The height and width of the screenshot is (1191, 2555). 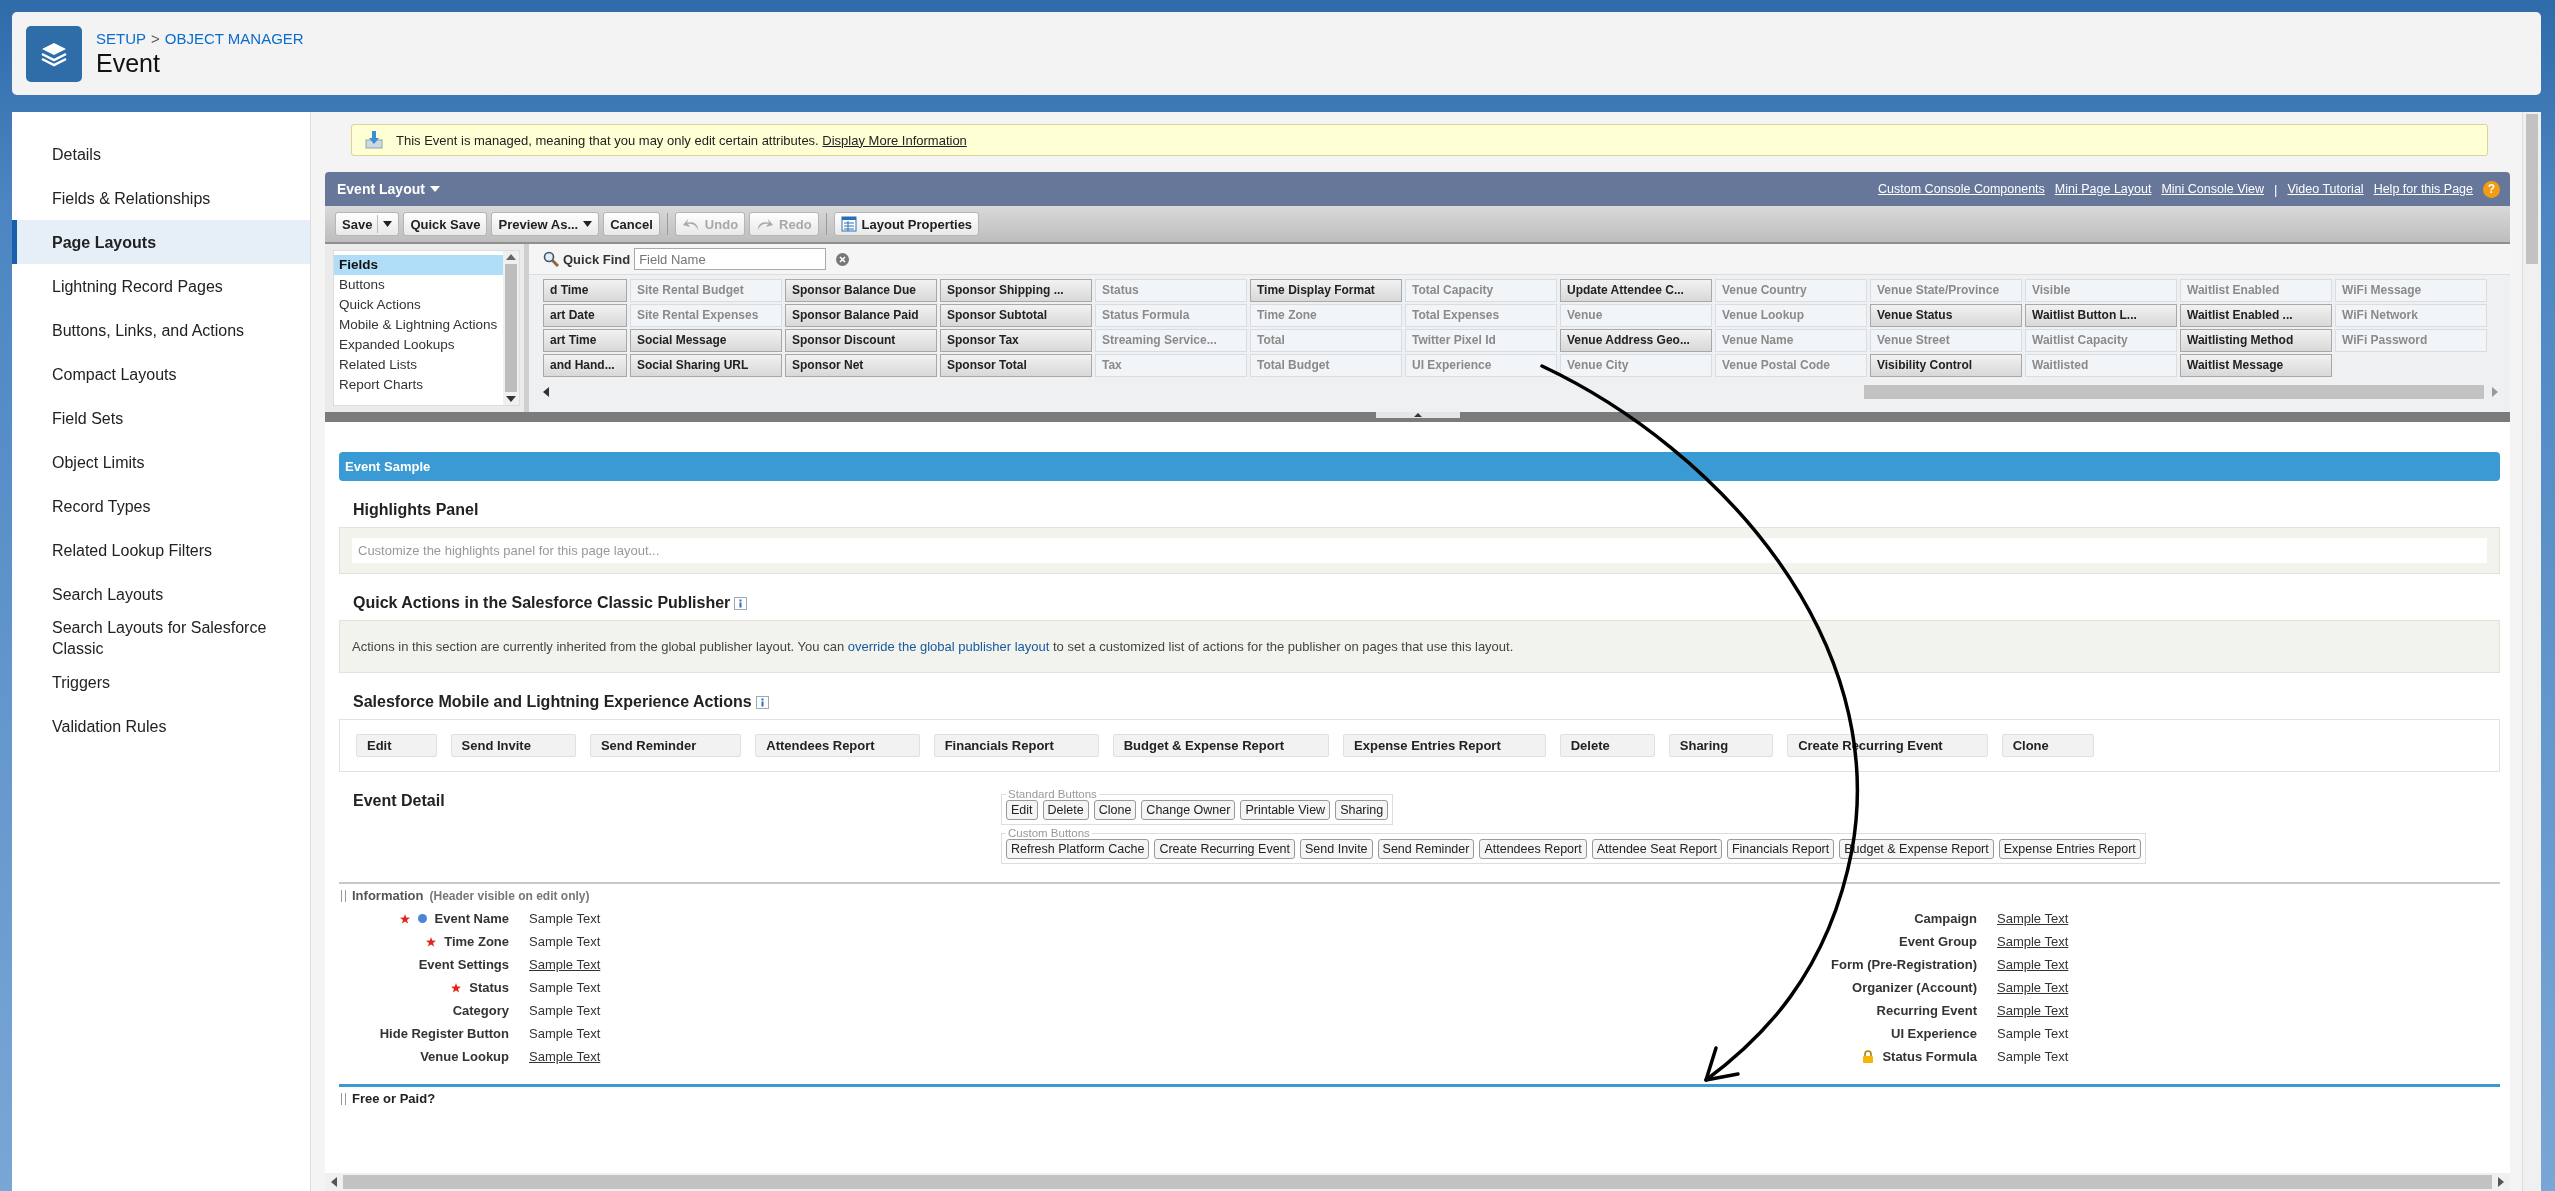 I want to click on field-item: Sponsor Total, so click(x=1016, y=365).